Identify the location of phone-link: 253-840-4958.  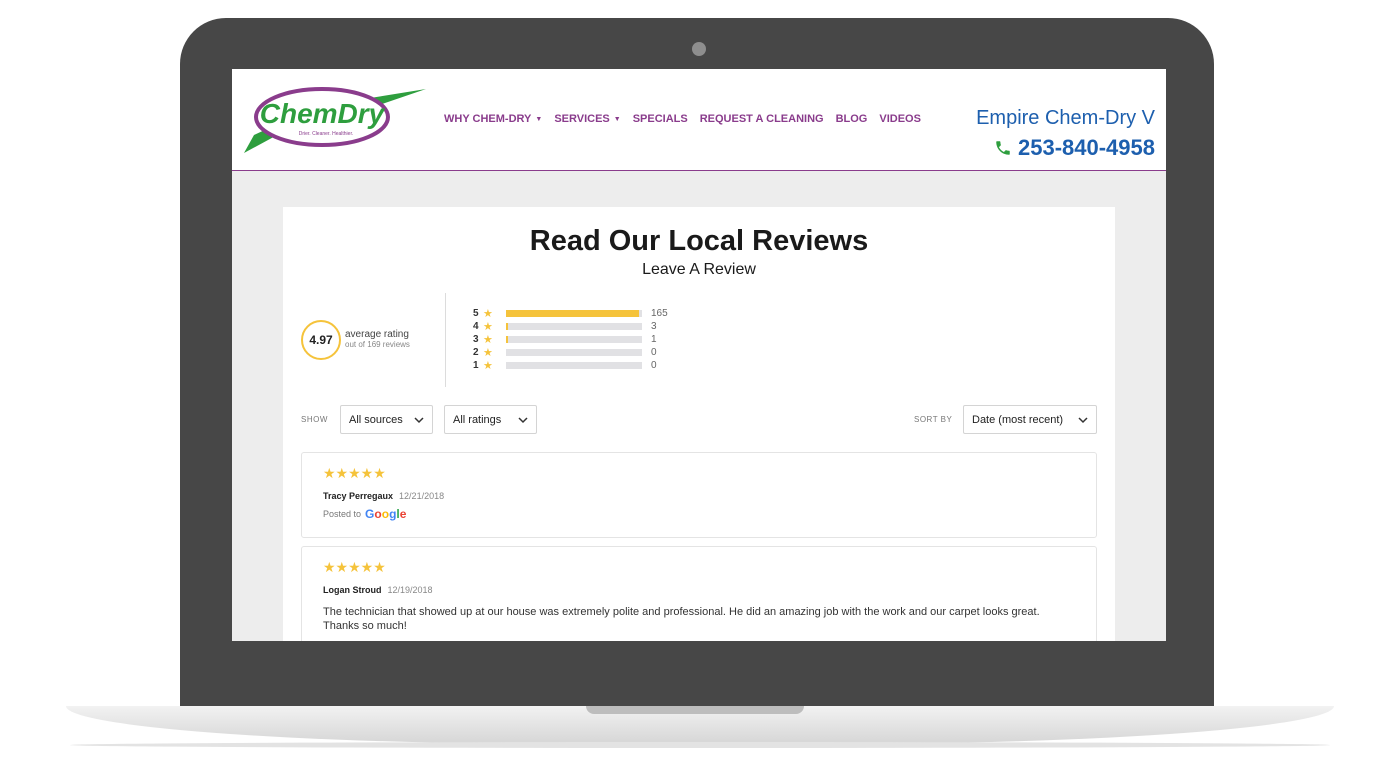
(1074, 148).